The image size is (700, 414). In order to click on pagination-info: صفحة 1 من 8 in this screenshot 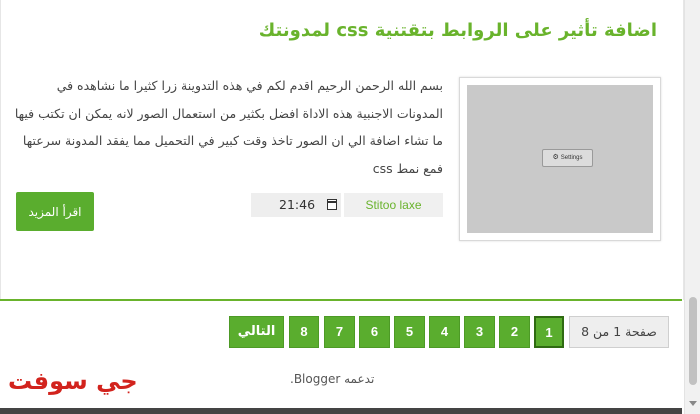, I will do `click(619, 332)`.